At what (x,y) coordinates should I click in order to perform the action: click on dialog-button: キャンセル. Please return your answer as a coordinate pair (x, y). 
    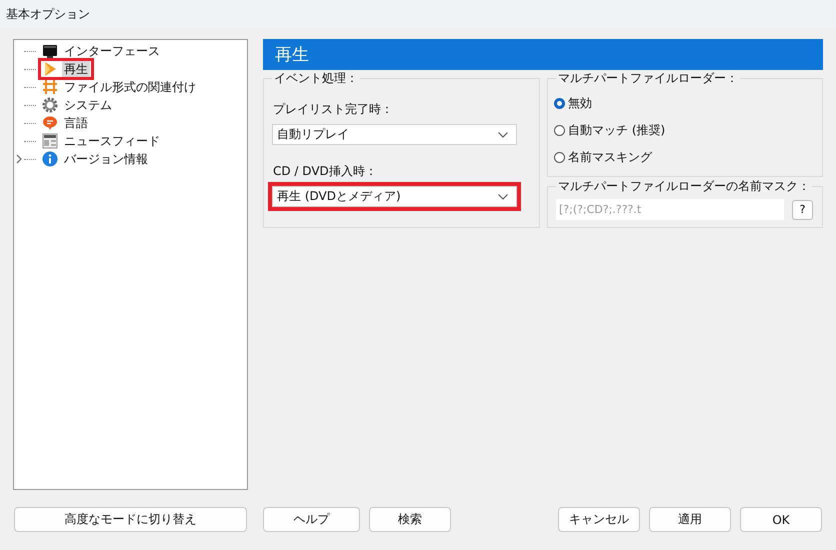
    Looking at the image, I should click on (599, 519).